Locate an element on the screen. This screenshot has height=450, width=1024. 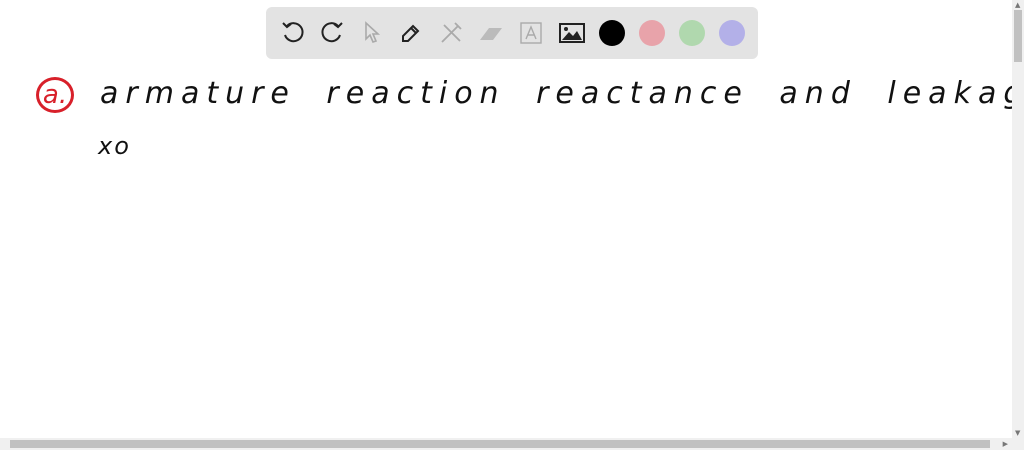
horizontal-scrollbar: ▶ is located at coordinates (512, 444).